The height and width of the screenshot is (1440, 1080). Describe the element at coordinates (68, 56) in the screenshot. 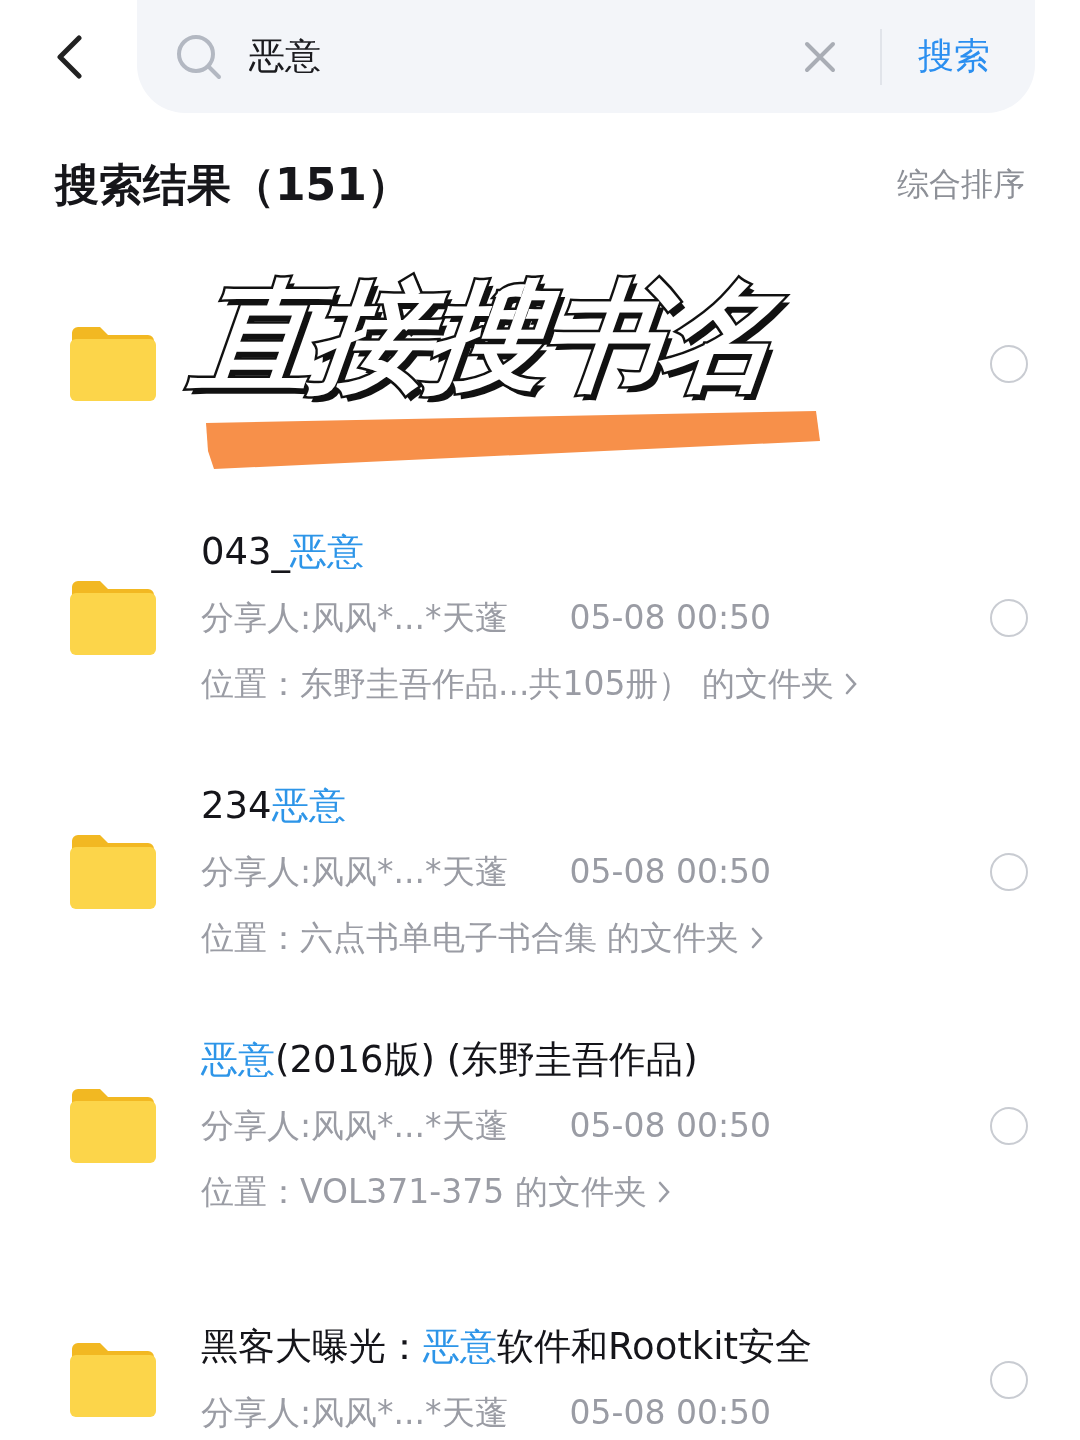

I see `back-icon` at that location.